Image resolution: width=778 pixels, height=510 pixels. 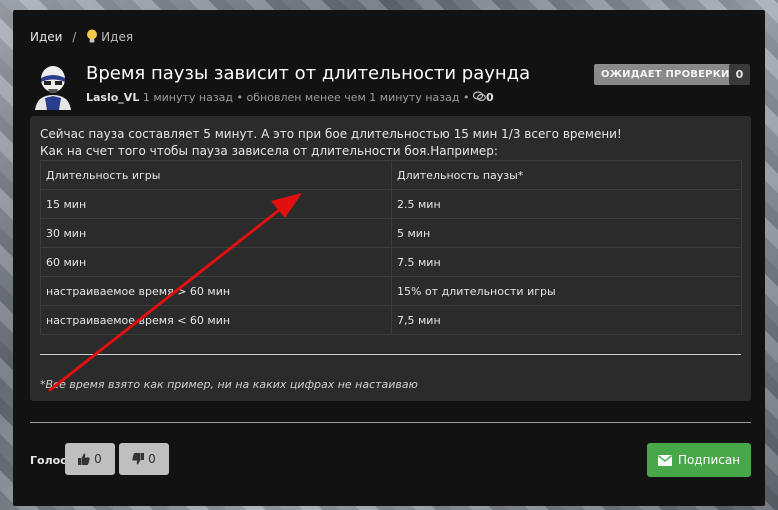 I want to click on created-time: 1 минуту назад, so click(x=188, y=97).